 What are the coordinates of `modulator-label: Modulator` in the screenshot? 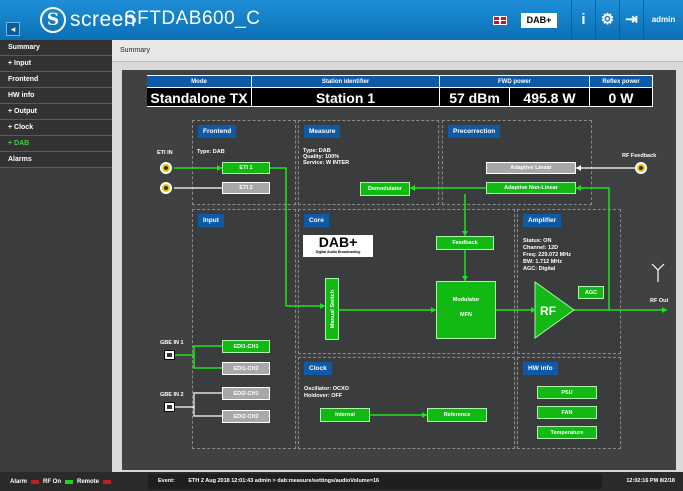 It's located at (466, 300).